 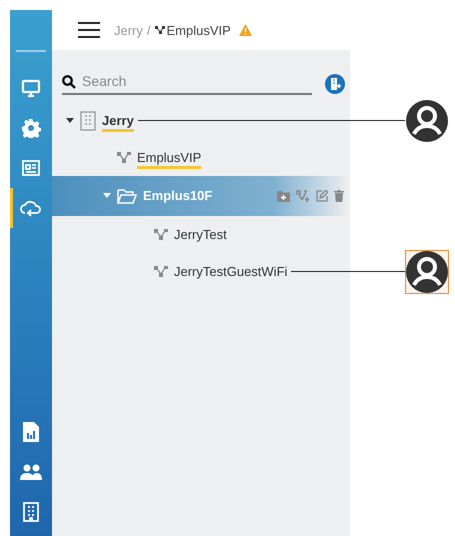 I want to click on tree-item-label: Jerry, so click(x=118, y=122).